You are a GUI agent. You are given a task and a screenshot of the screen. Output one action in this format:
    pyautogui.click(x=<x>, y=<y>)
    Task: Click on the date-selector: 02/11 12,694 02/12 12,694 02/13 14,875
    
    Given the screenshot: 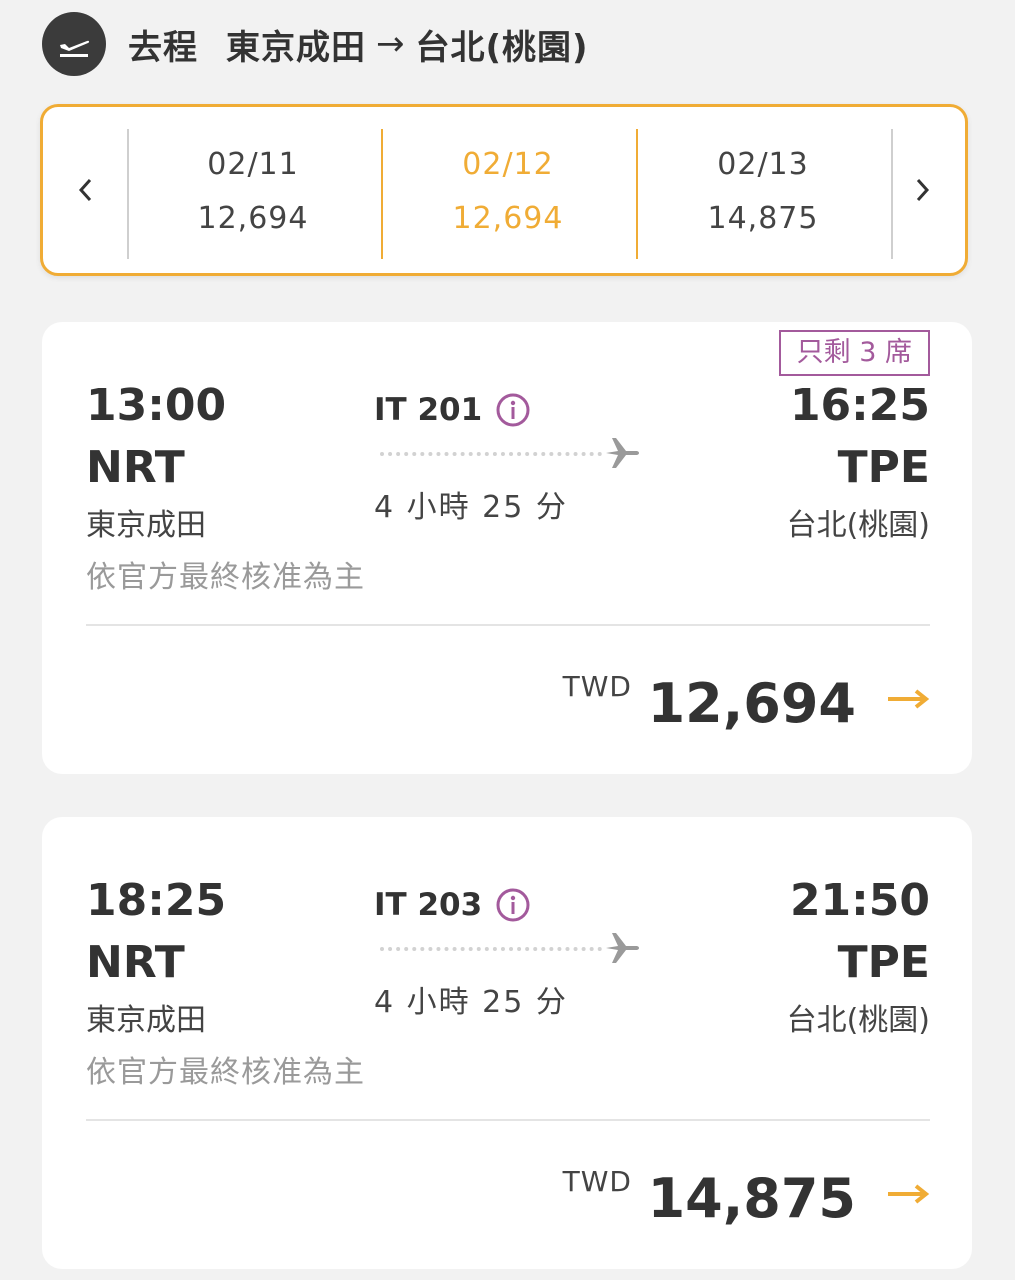 What is the action you would take?
    pyautogui.click(x=504, y=190)
    